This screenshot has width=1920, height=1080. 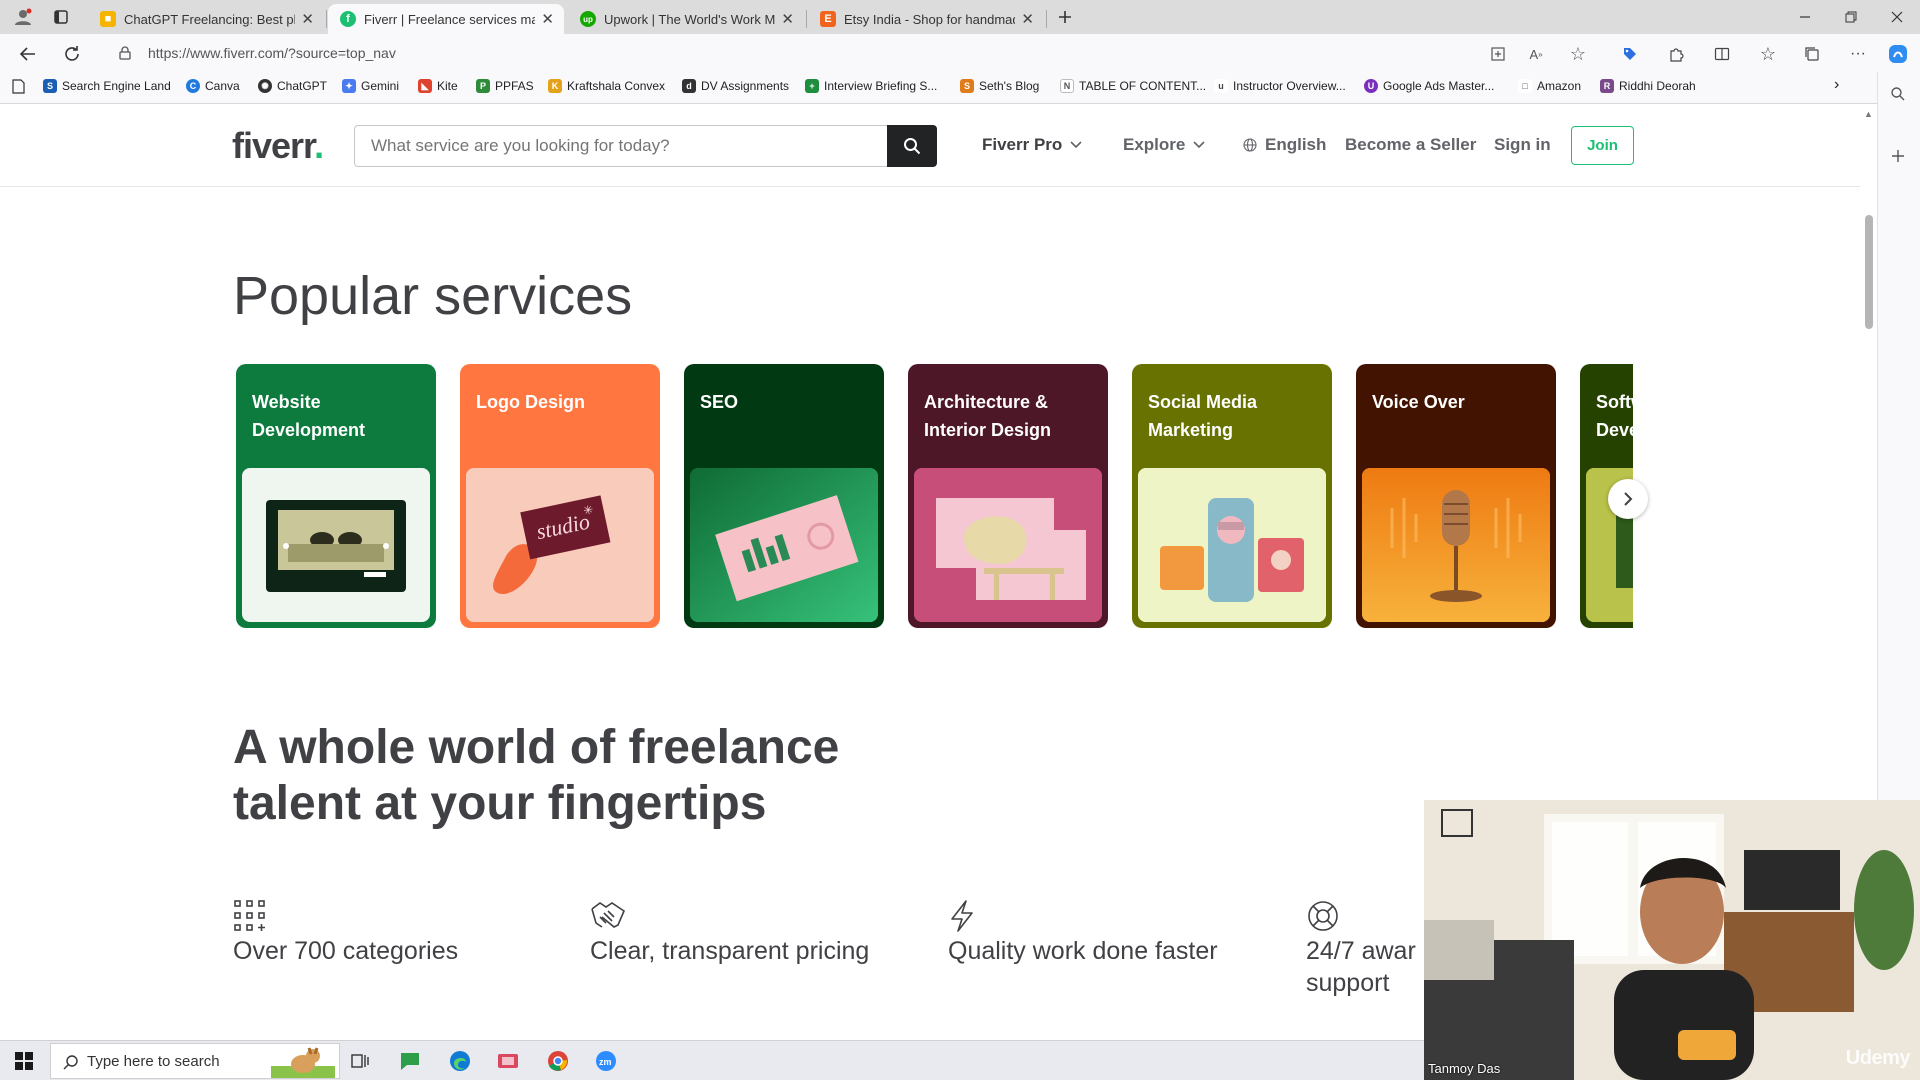 What do you see at coordinates (719, 402) in the screenshot?
I see `service-card-label: SEO` at bounding box center [719, 402].